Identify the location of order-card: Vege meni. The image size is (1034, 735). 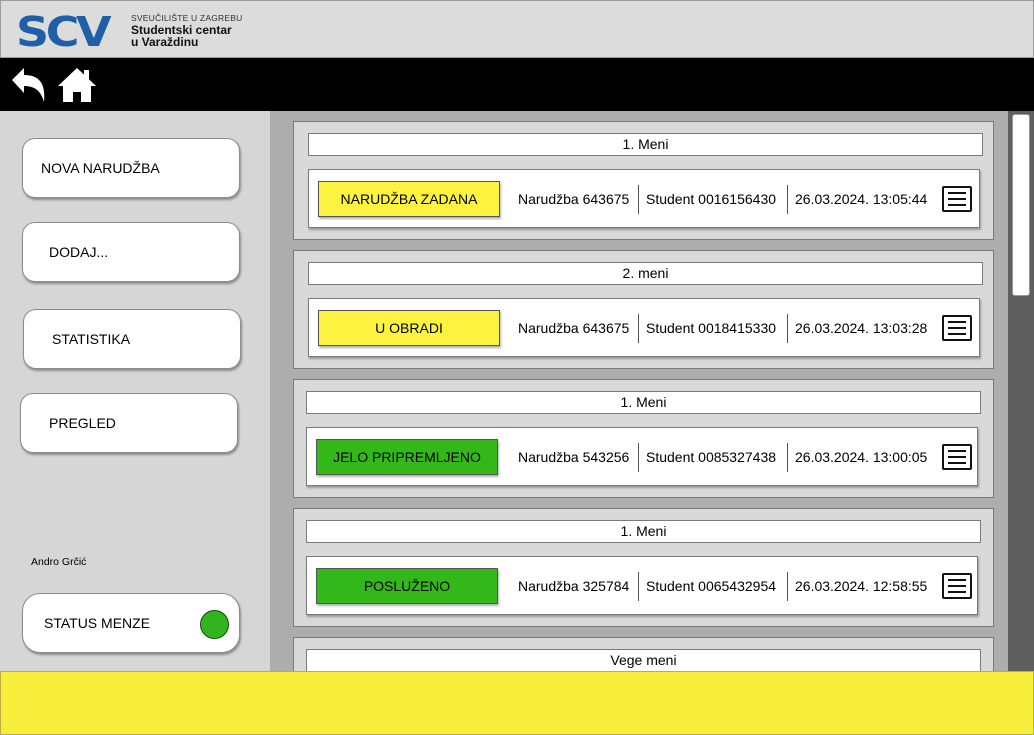
(643, 654).